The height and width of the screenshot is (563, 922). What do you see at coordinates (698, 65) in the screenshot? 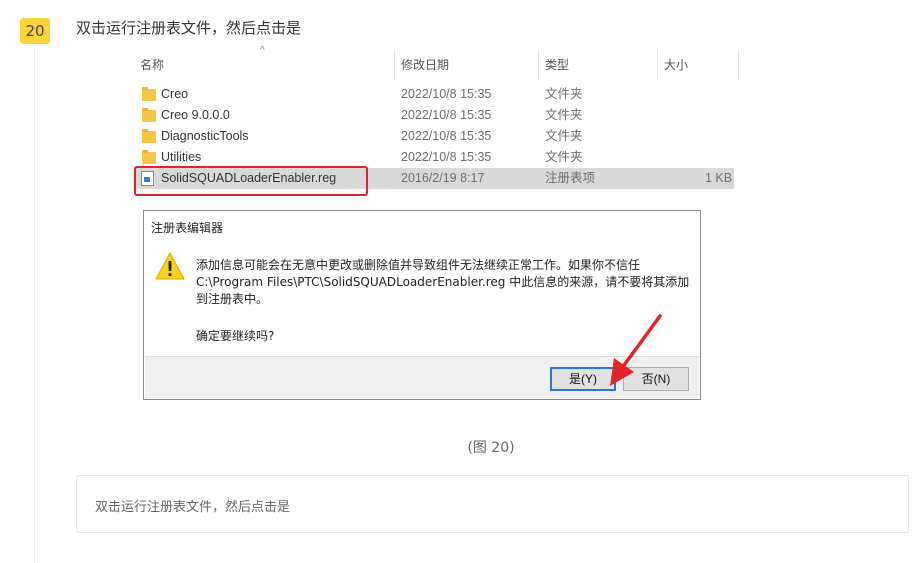
I see `column-header-size: 大小` at bounding box center [698, 65].